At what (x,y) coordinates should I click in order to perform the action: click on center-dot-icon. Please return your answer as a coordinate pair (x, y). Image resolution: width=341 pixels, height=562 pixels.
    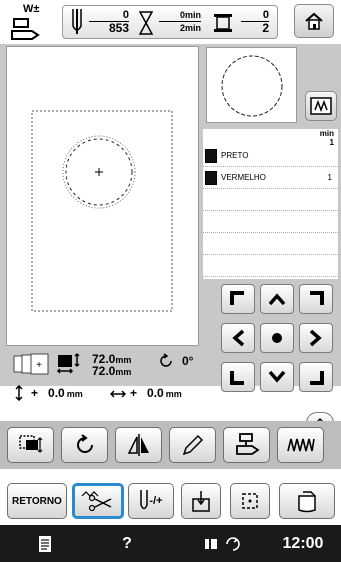
    Looking at the image, I should click on (277, 338).